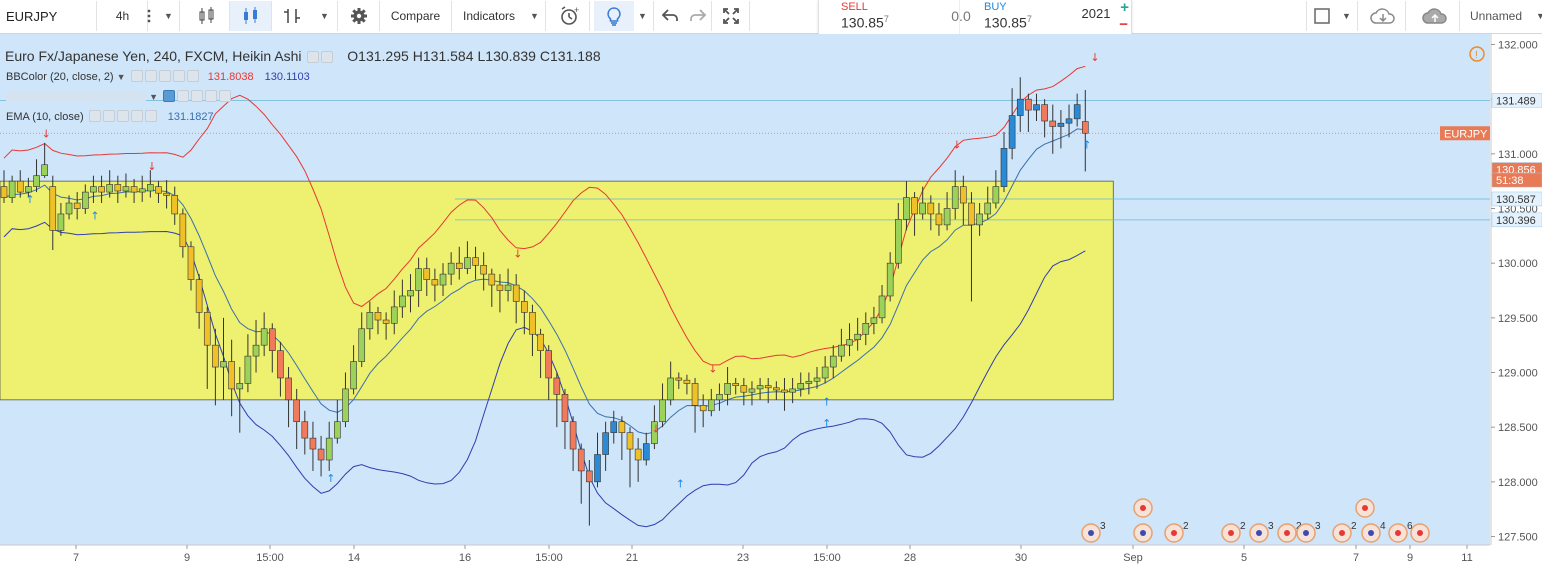 This screenshot has height=565, width=1542. I want to click on indicators-button: Indicators, so click(489, 16).